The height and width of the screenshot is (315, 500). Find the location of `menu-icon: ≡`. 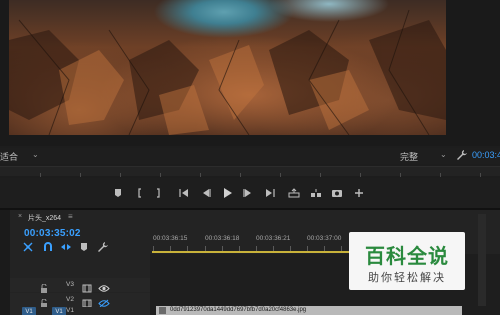

menu-icon: ≡ is located at coordinates (70, 216).